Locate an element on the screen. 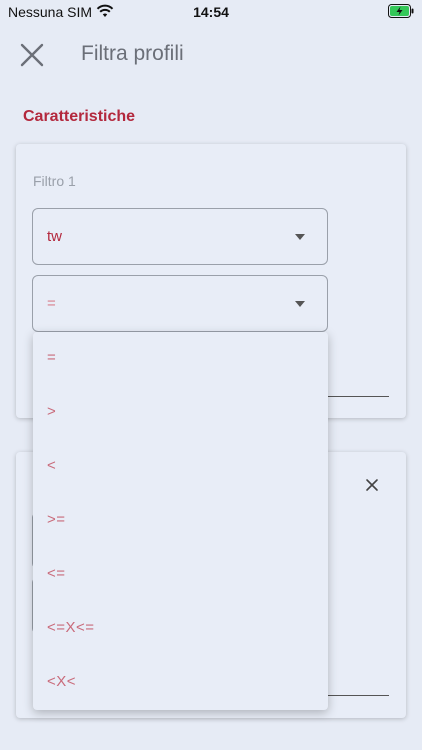 Image resolution: width=422 pixels, height=750 pixels. clock: 14:54 is located at coordinates (211, 12).